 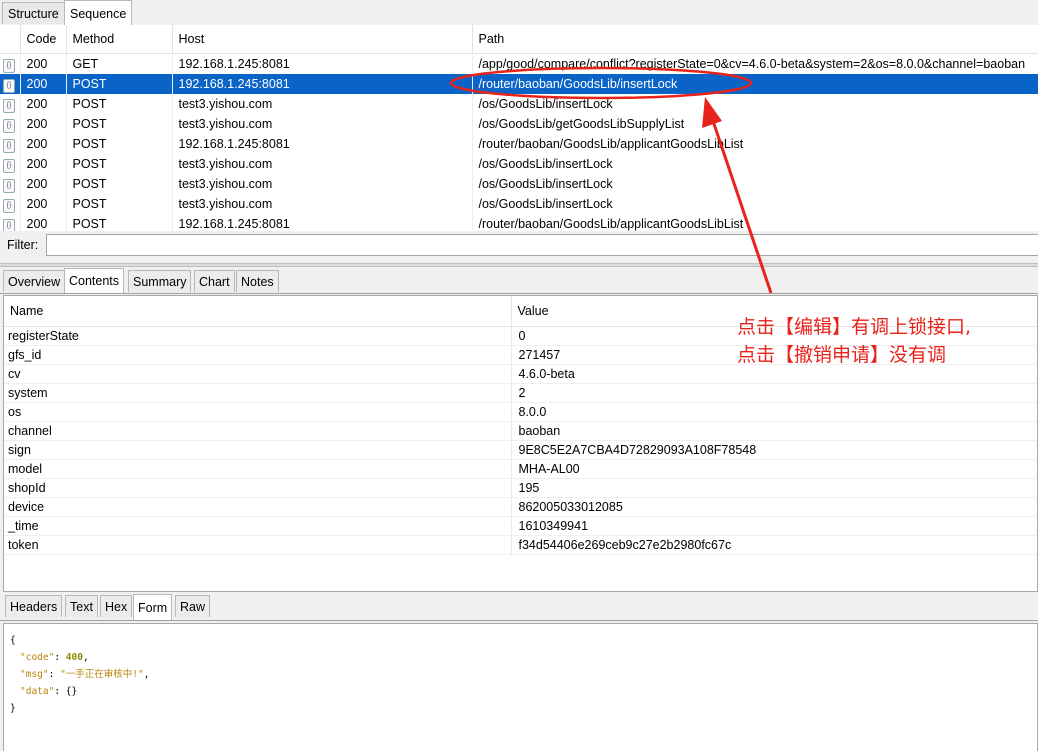 I want to click on highlight-ellipse, so click(x=601, y=83).